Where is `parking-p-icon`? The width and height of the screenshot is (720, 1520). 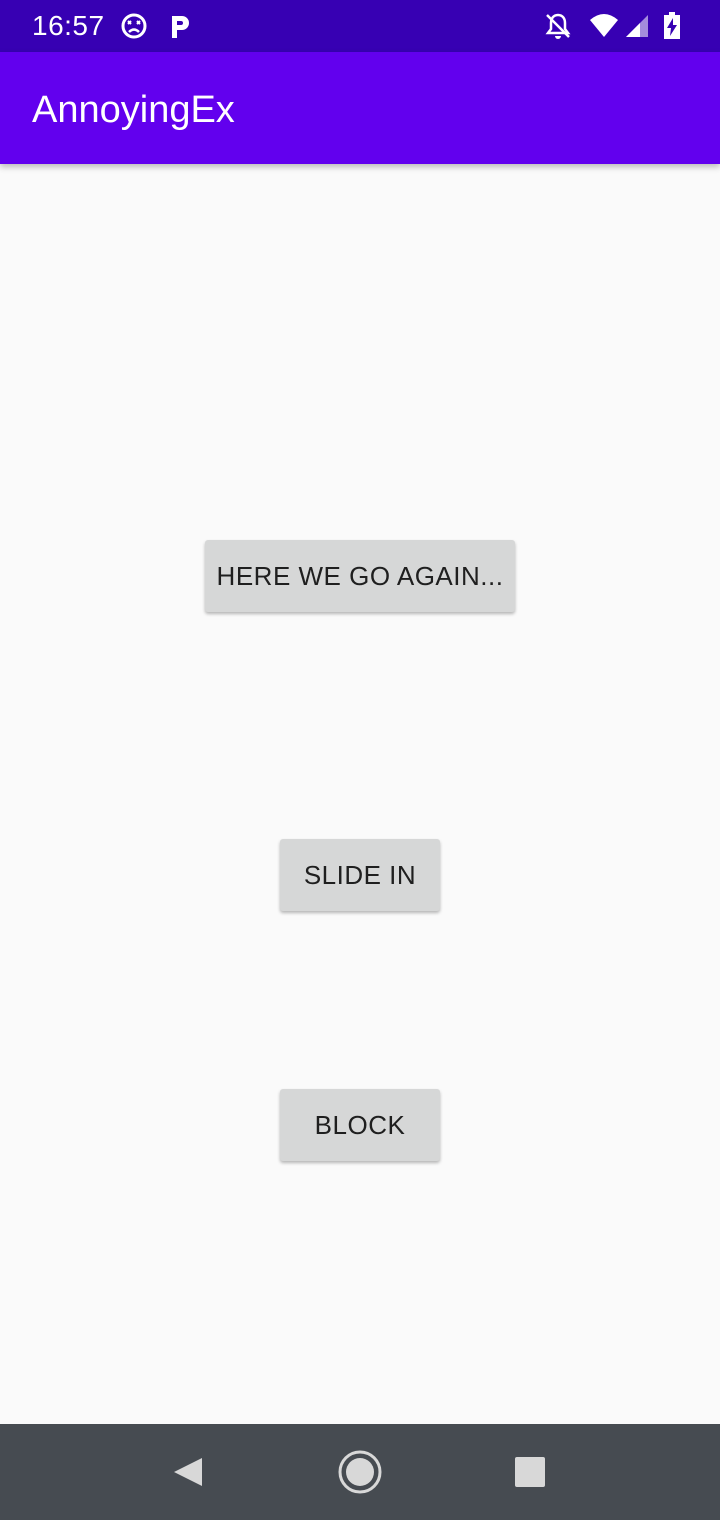 parking-p-icon is located at coordinates (180, 27).